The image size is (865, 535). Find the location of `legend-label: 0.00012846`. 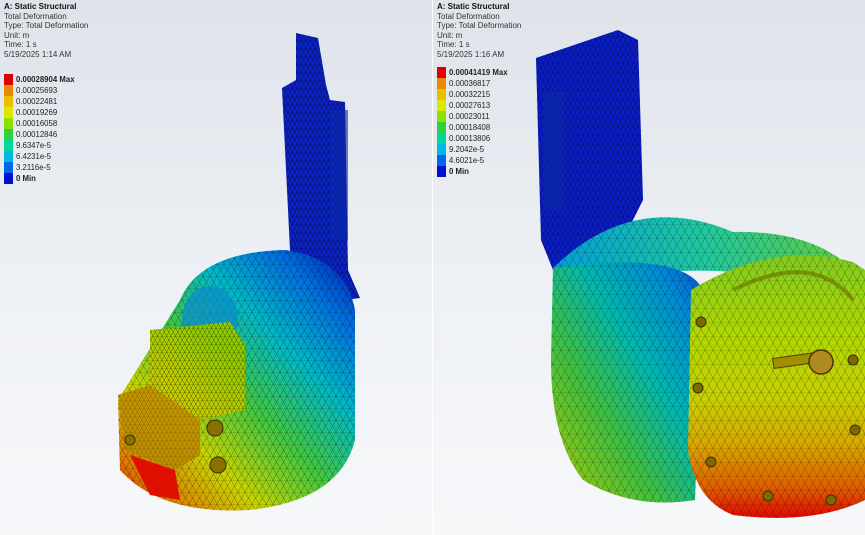

legend-label: 0.00012846 is located at coordinates (37, 134).